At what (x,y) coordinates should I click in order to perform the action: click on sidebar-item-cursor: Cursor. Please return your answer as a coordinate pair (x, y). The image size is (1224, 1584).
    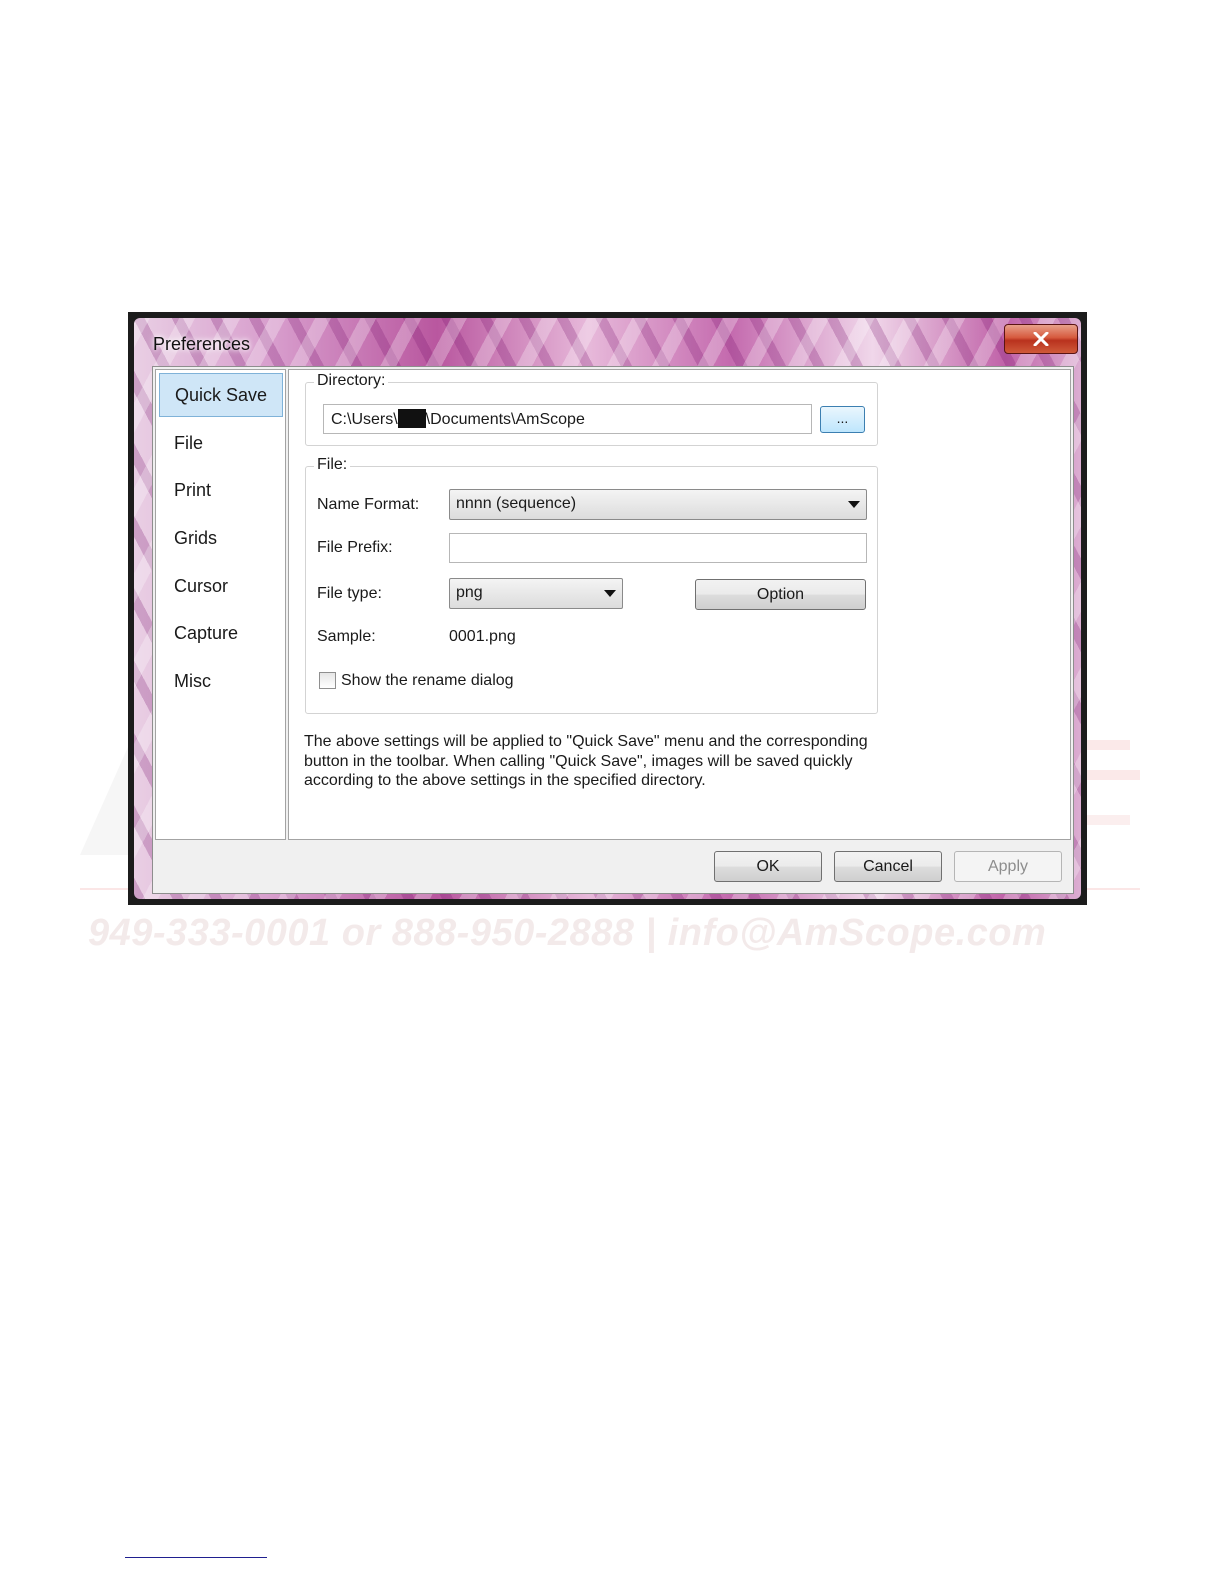
    Looking at the image, I should click on (221, 586).